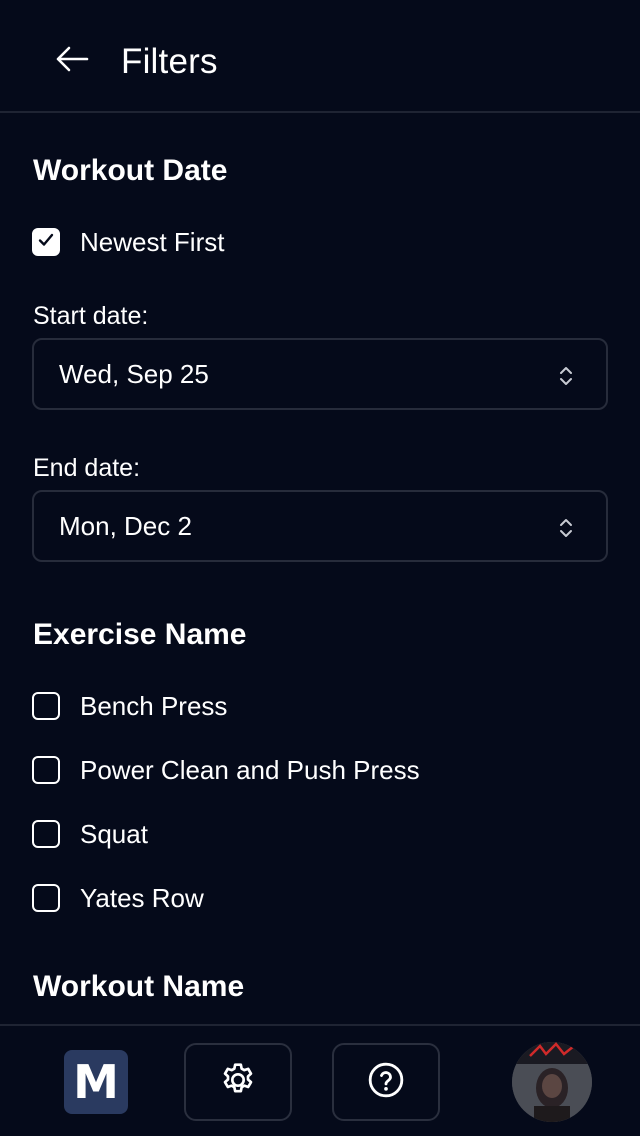  I want to click on exercise-option-row: Yates Row, so click(118, 898).